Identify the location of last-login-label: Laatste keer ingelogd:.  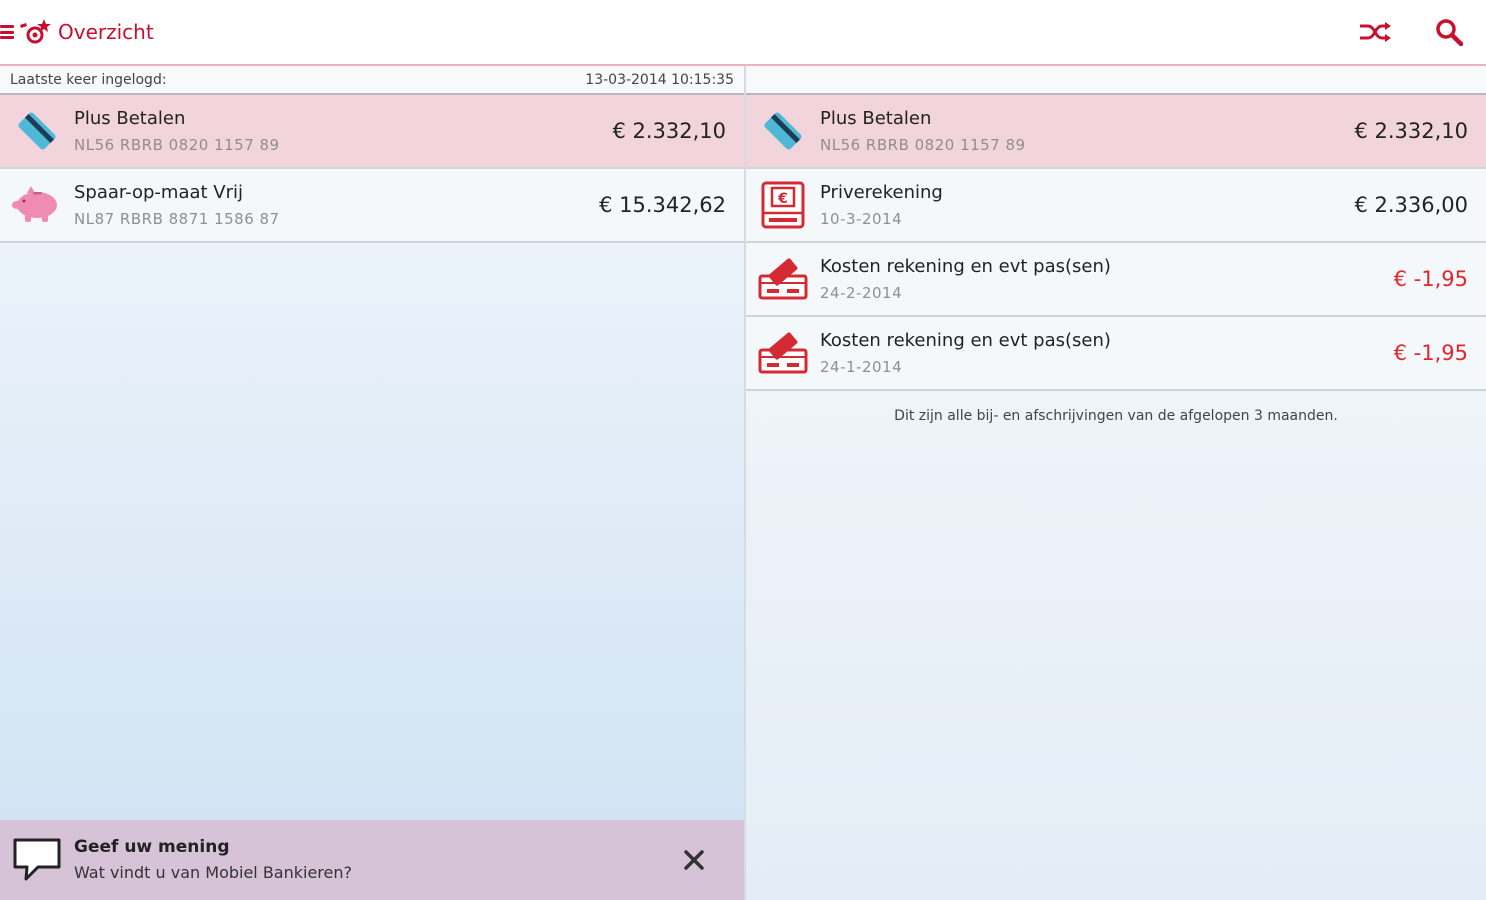
(88, 79).